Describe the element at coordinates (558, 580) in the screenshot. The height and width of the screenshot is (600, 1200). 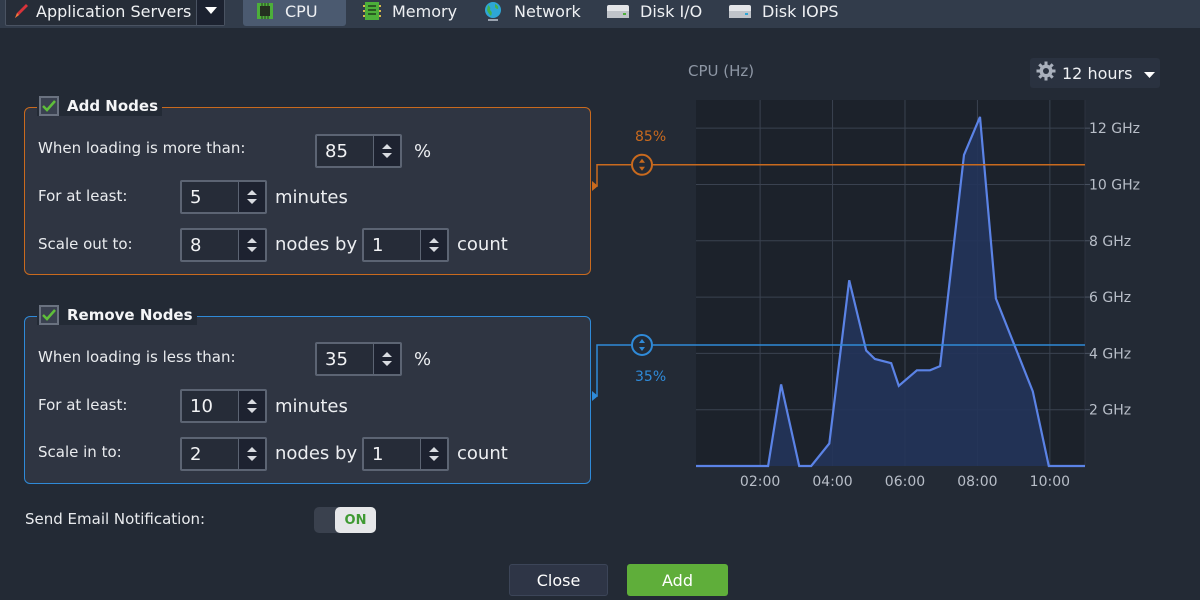
I see `close-button: Close` at that location.